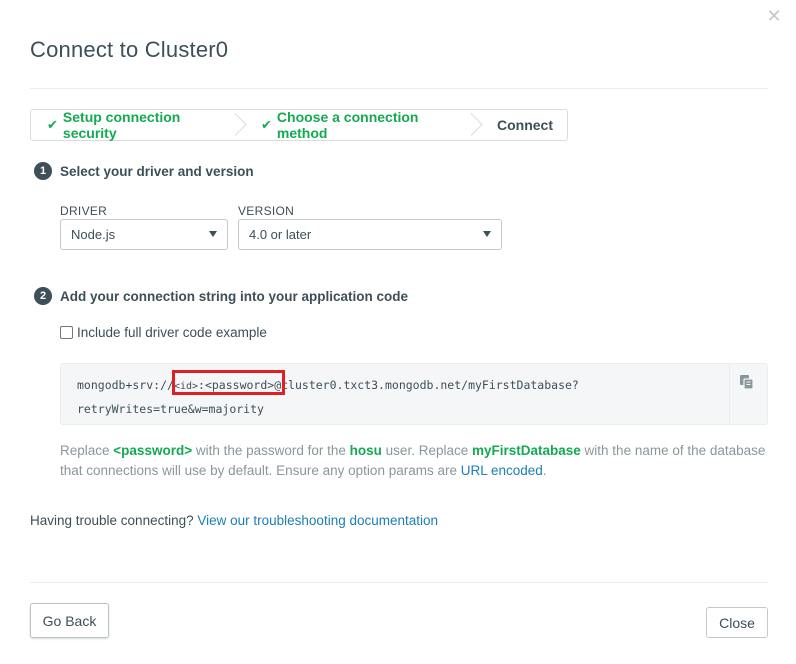 This screenshot has height=664, width=796. What do you see at coordinates (280, 234) in the screenshot?
I see `version-value: 4.0 or later` at bounding box center [280, 234].